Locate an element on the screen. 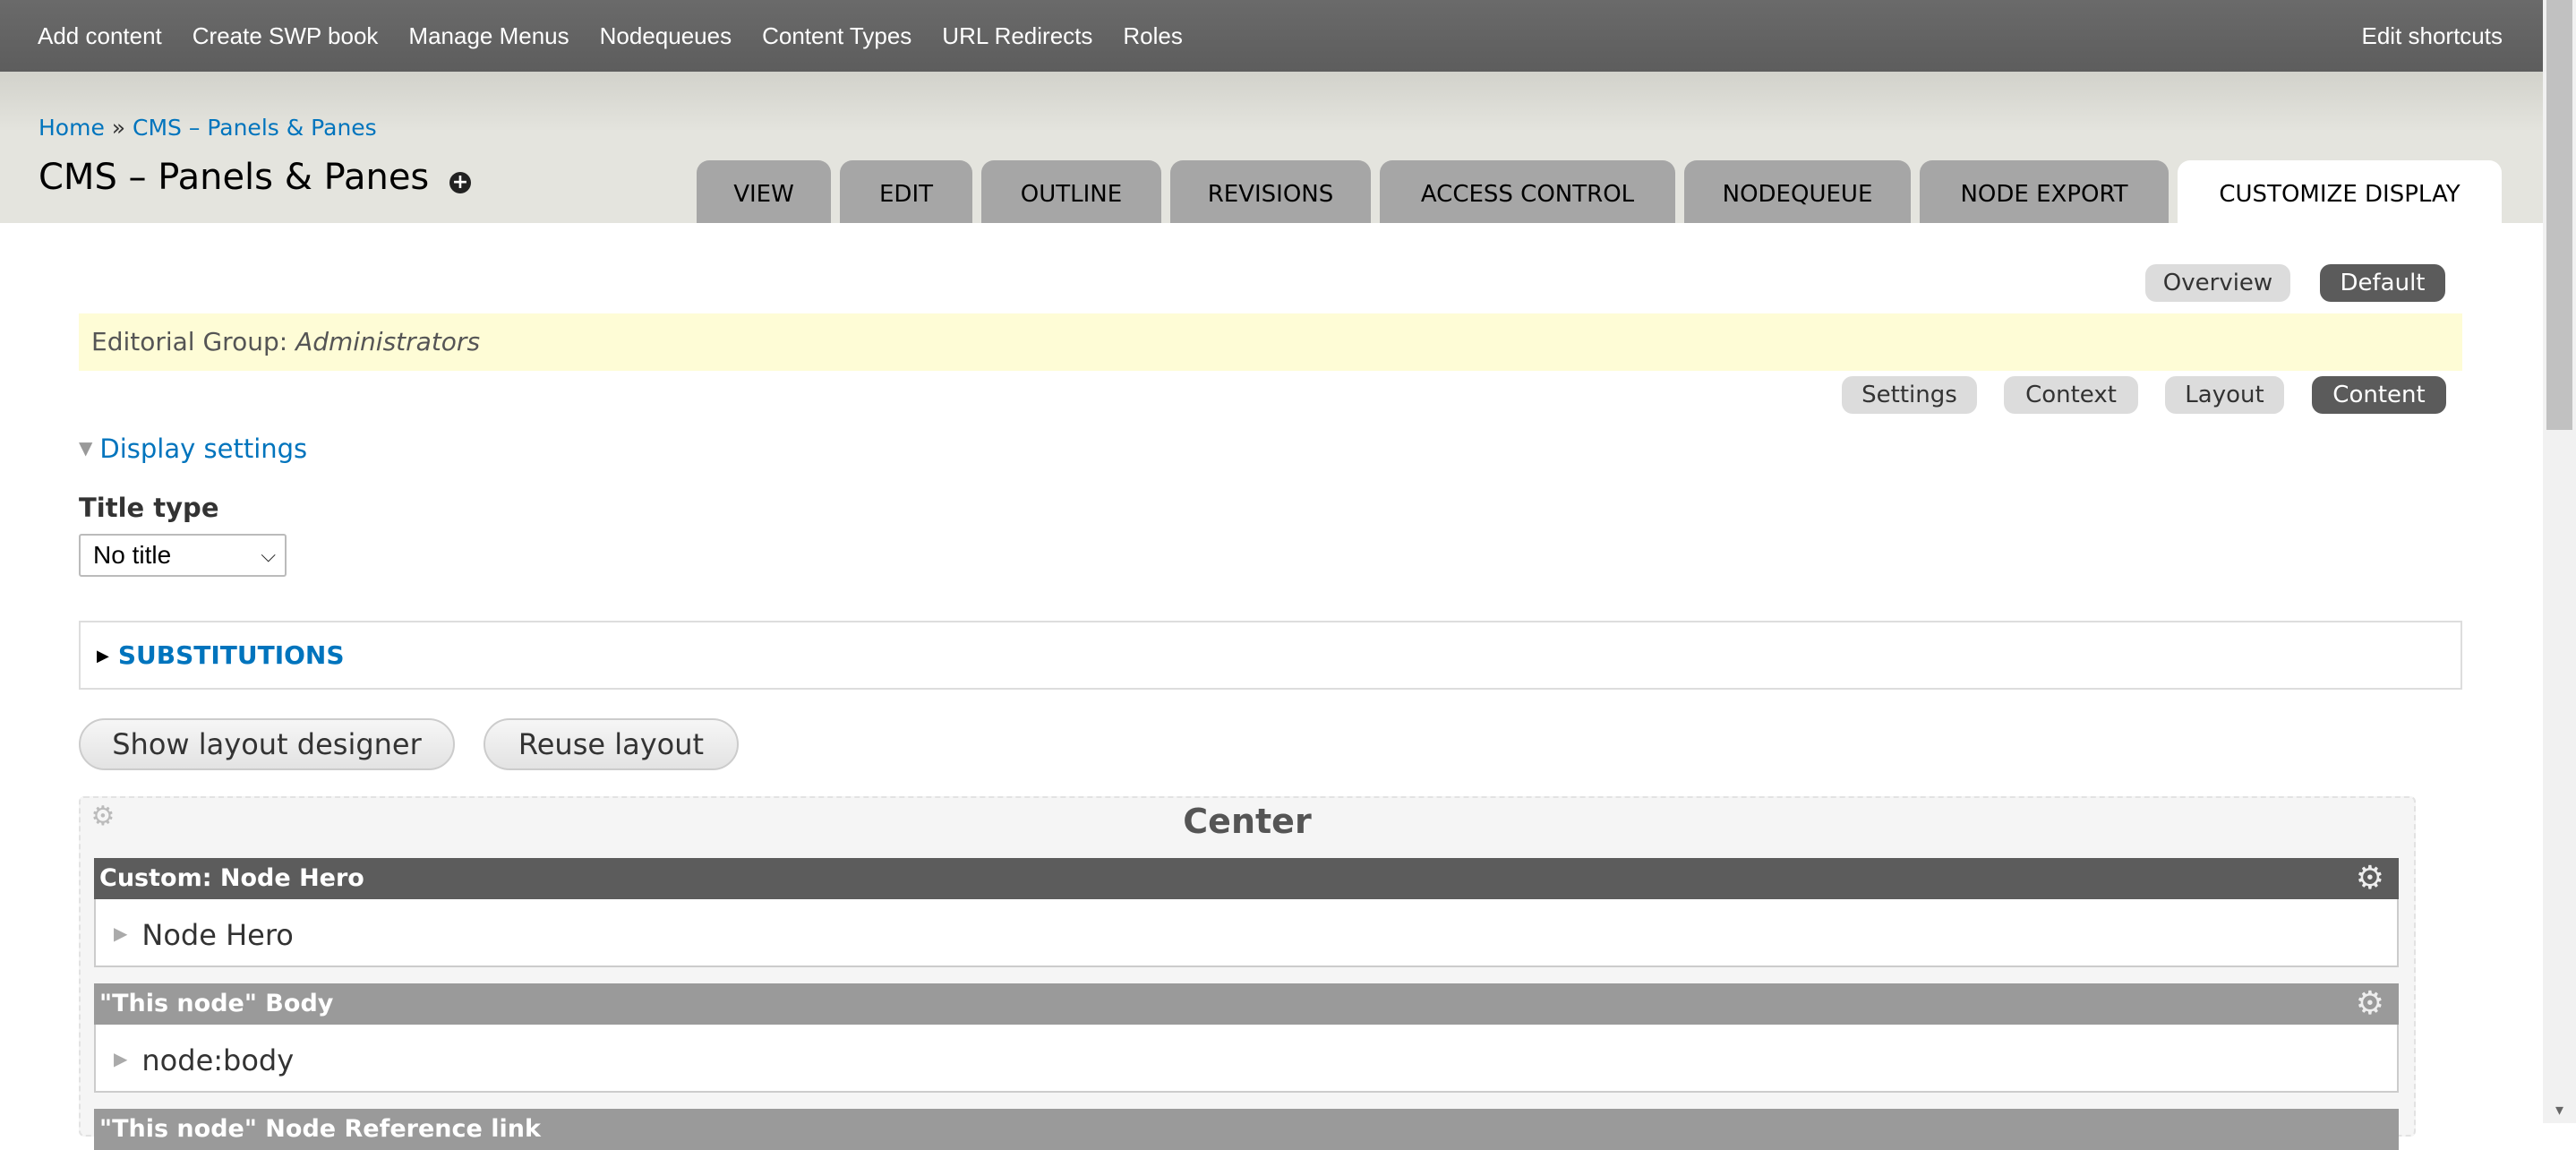 This screenshot has height=1150, width=2576. shortcut-url-redirects: URL Redirects is located at coordinates (1017, 36).